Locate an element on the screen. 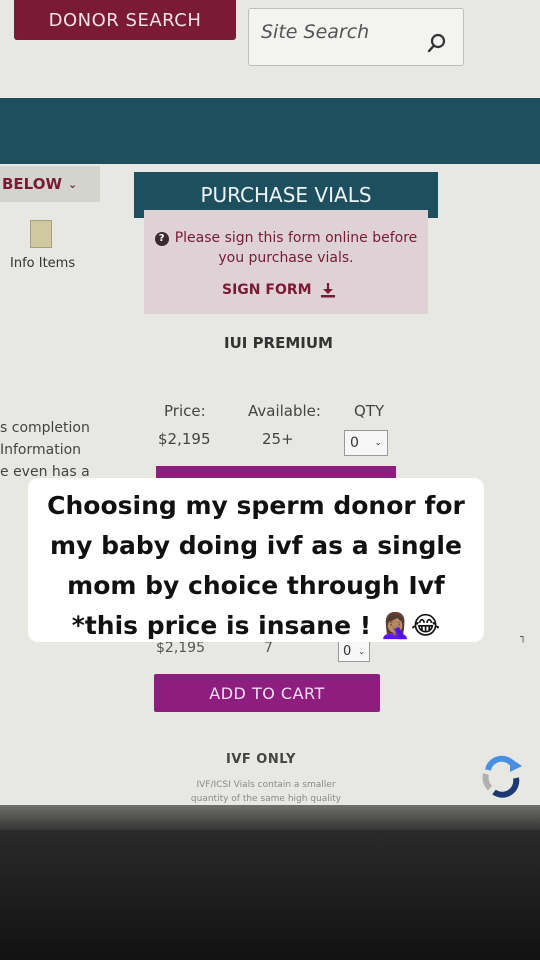  add-to-cart-button: ADD TO CART is located at coordinates (267, 693).